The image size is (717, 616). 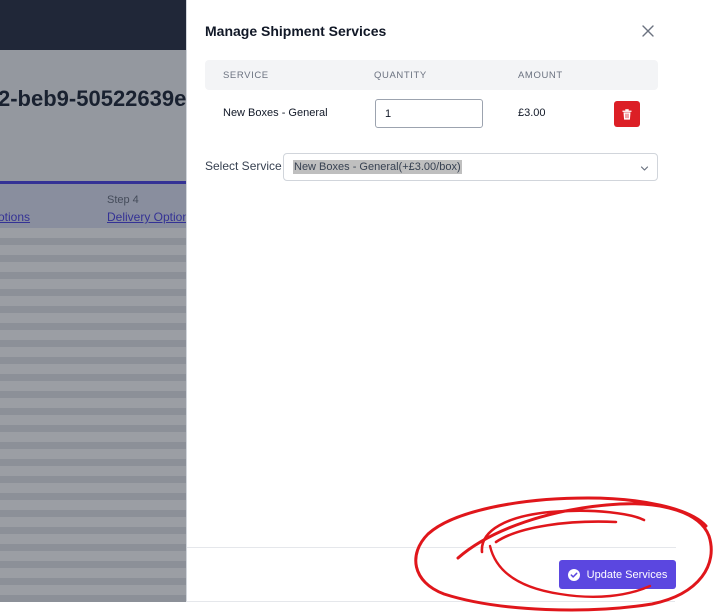 I want to click on update-services-button: Update Services, so click(x=617, y=574).